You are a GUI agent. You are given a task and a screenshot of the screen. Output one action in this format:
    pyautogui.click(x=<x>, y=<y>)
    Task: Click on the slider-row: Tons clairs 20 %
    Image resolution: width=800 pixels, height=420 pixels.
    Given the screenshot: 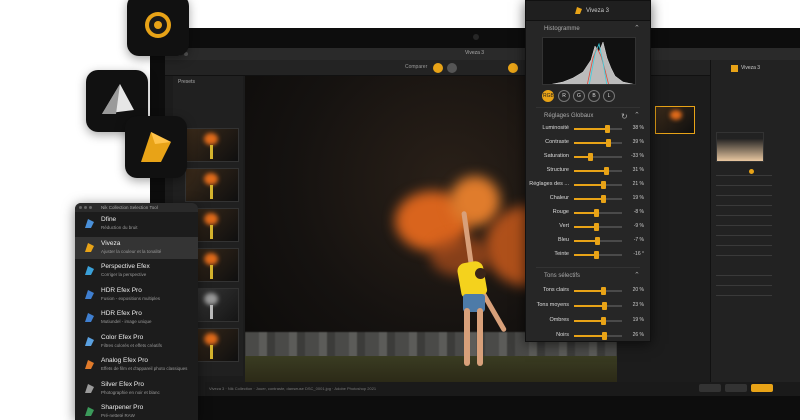 What is the action you would take?
    pyautogui.click(x=588, y=291)
    